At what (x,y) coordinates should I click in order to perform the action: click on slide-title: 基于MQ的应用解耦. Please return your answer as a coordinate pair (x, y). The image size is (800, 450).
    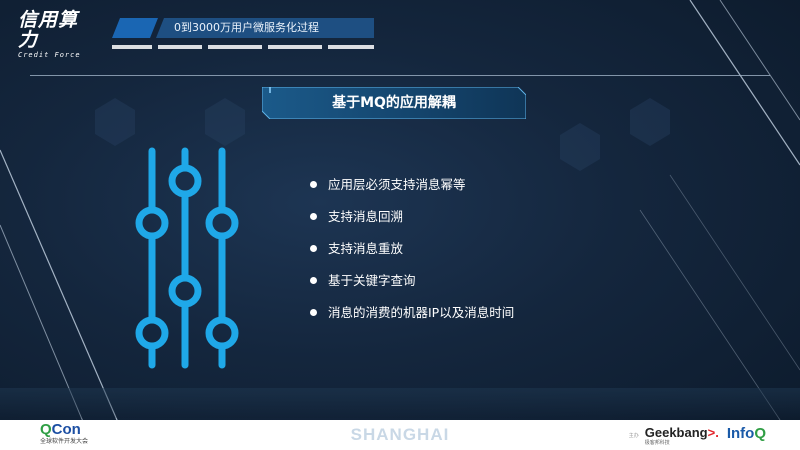
    Looking at the image, I should click on (394, 103).